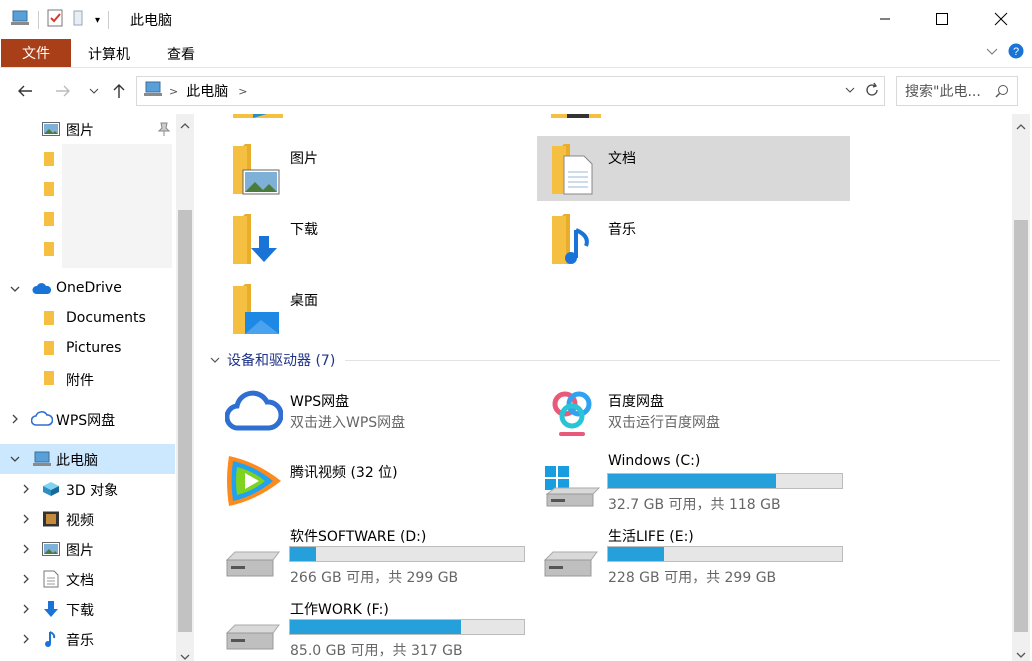 The height and width of the screenshot is (661, 1032). What do you see at coordinates (510, 91) in the screenshot?
I see `address-bar: > 此电脑 >` at bounding box center [510, 91].